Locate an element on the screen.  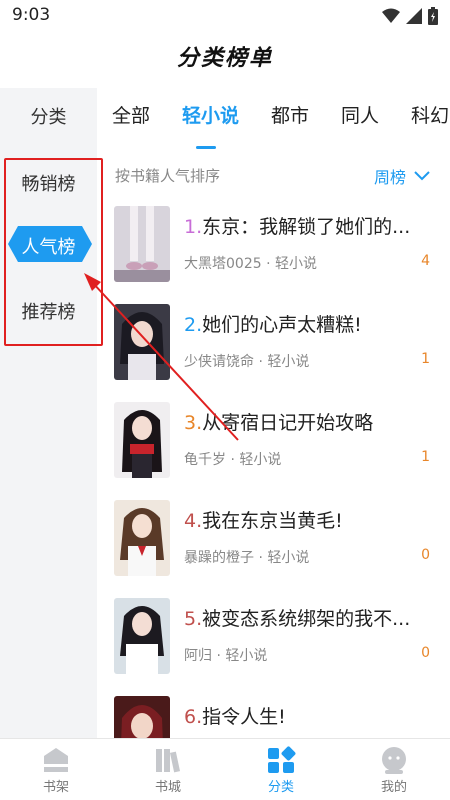
nav-label: 书城 is located at coordinates (167, 787).